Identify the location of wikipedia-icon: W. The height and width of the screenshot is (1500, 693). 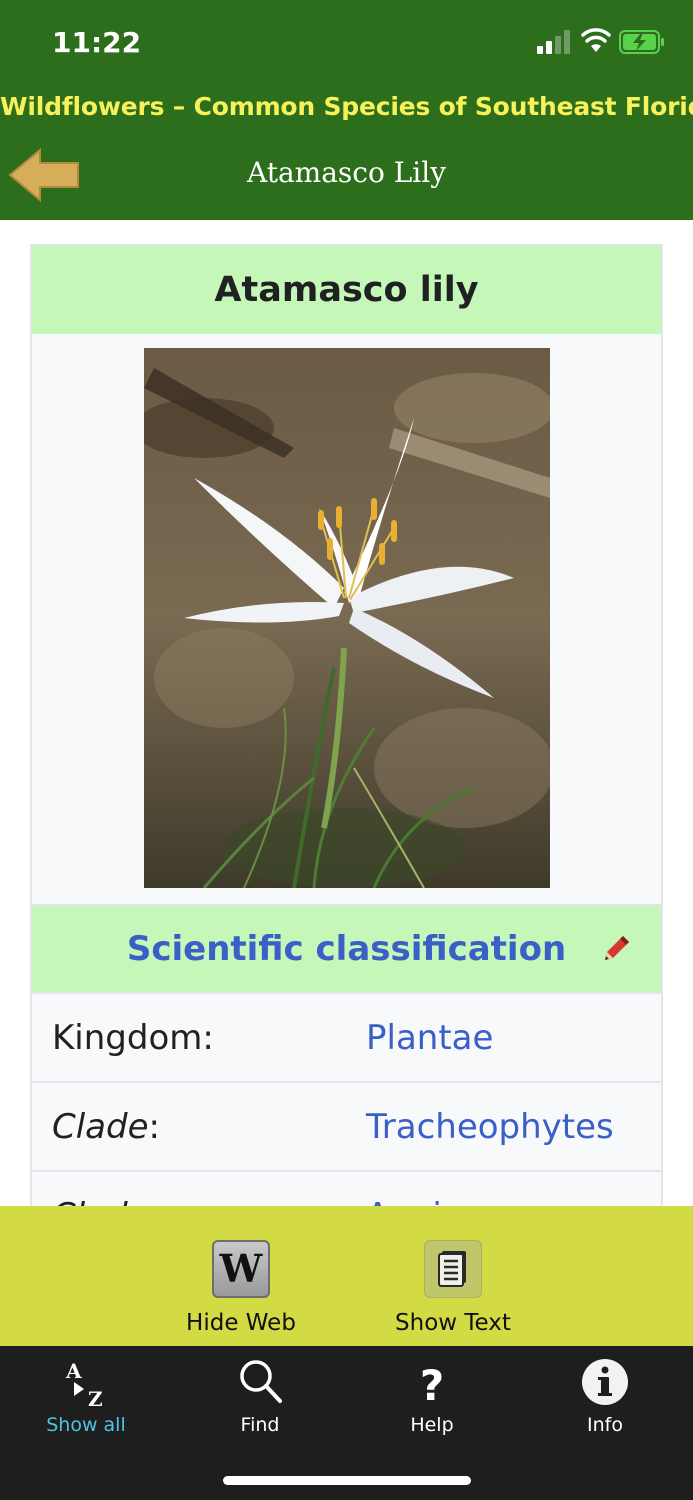
(241, 1269).